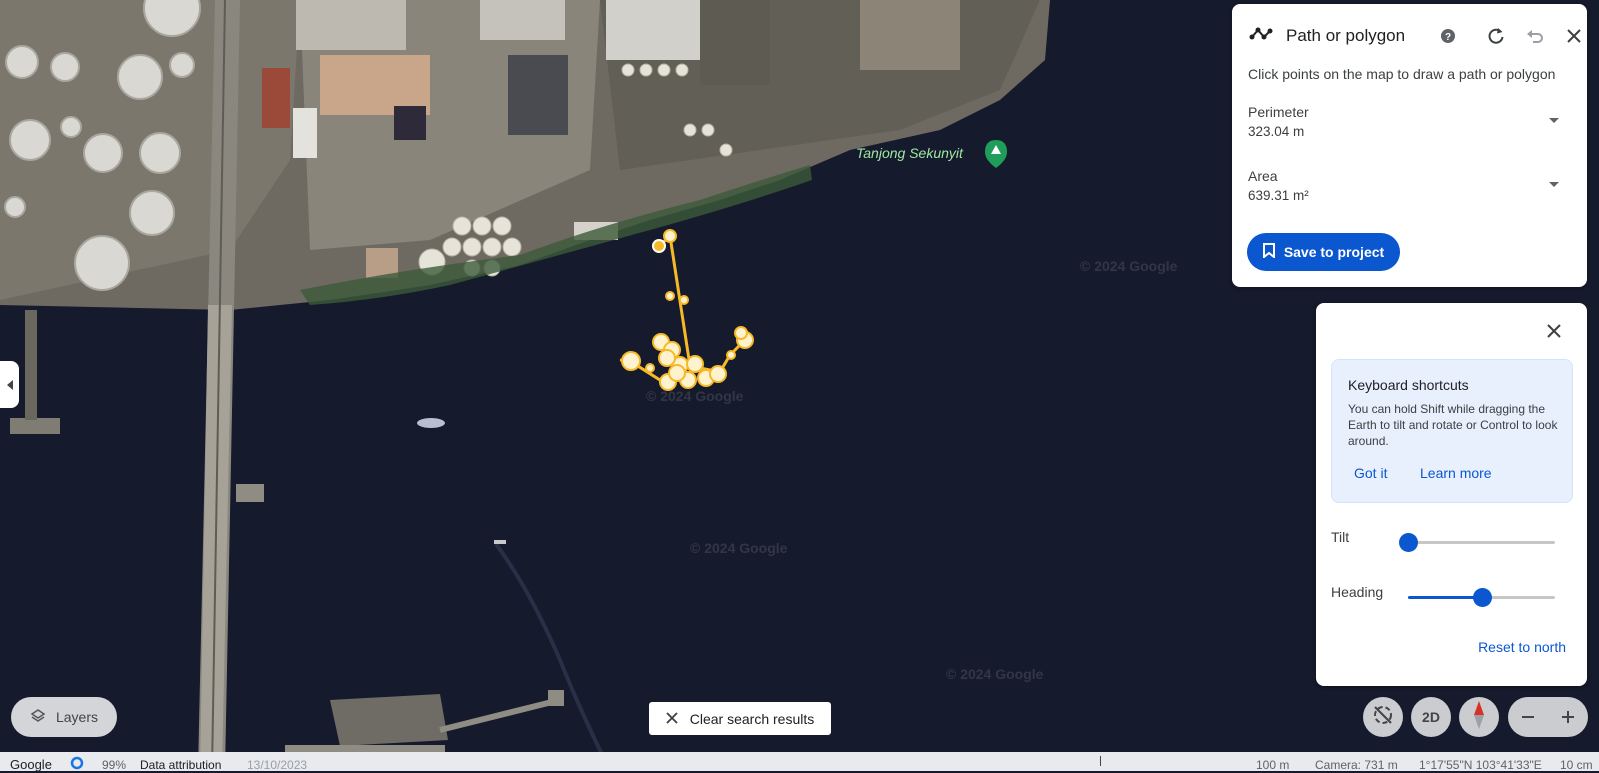 The width and height of the screenshot is (1599, 773). I want to click on chevron-left-icon, so click(9, 384).